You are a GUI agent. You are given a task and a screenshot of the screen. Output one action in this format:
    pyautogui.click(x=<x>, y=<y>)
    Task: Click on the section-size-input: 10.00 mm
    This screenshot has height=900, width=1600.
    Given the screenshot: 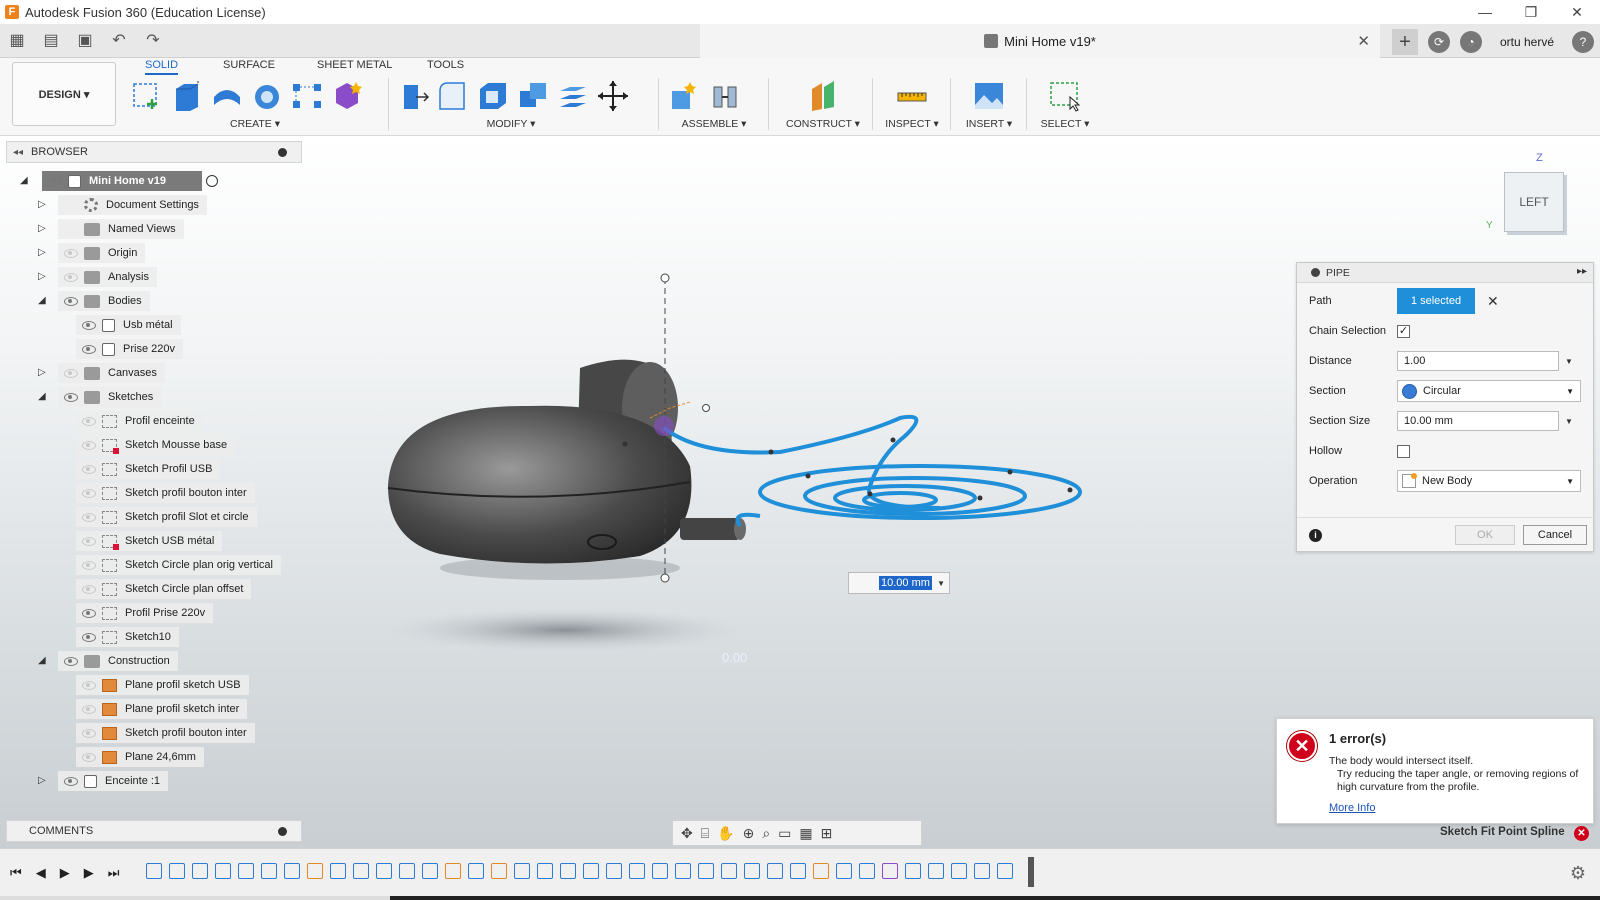 What is the action you would take?
    pyautogui.click(x=1478, y=421)
    